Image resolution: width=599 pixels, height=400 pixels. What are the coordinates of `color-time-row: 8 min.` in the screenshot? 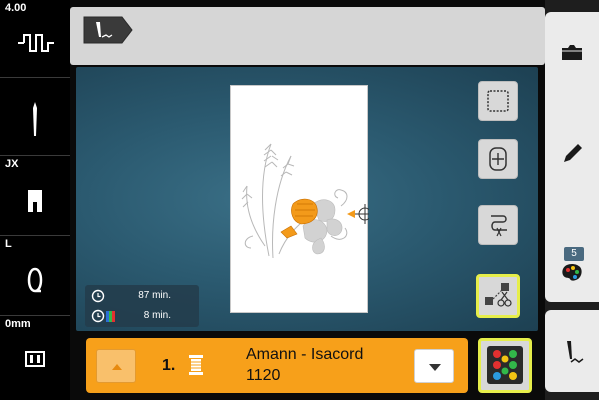 It's located at (142, 316).